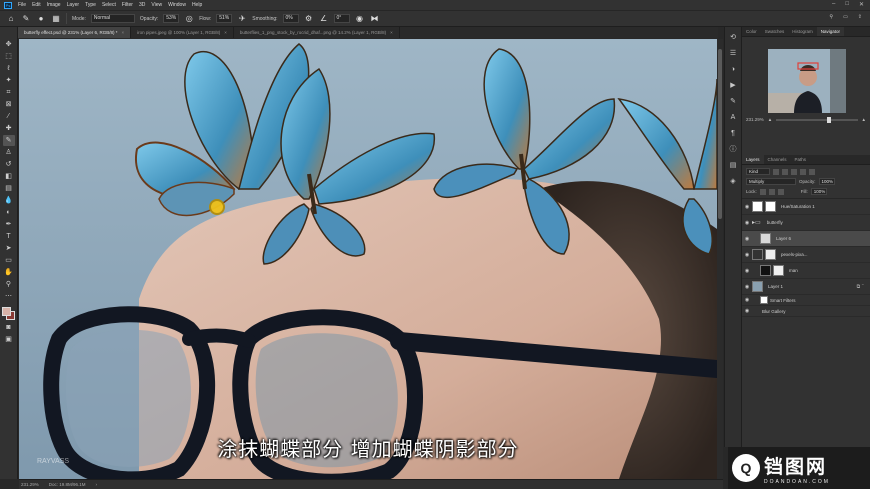 The image size is (870, 489). What do you see at coordinates (142, 5) in the screenshot?
I see `menu-3d: 3D` at bounding box center [142, 5].